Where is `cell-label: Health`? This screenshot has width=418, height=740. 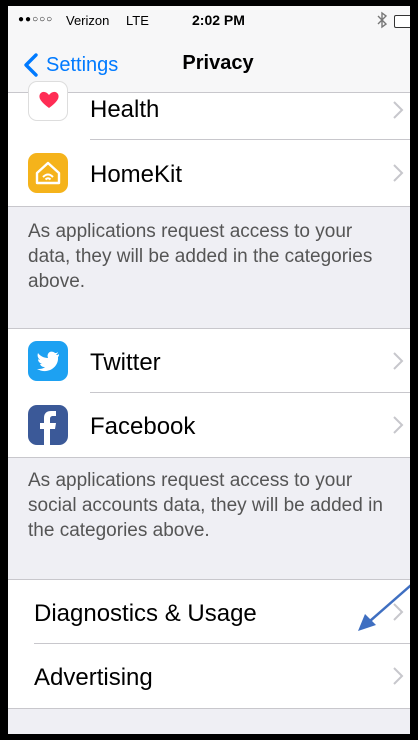
cell-label: Health is located at coordinates (125, 109).